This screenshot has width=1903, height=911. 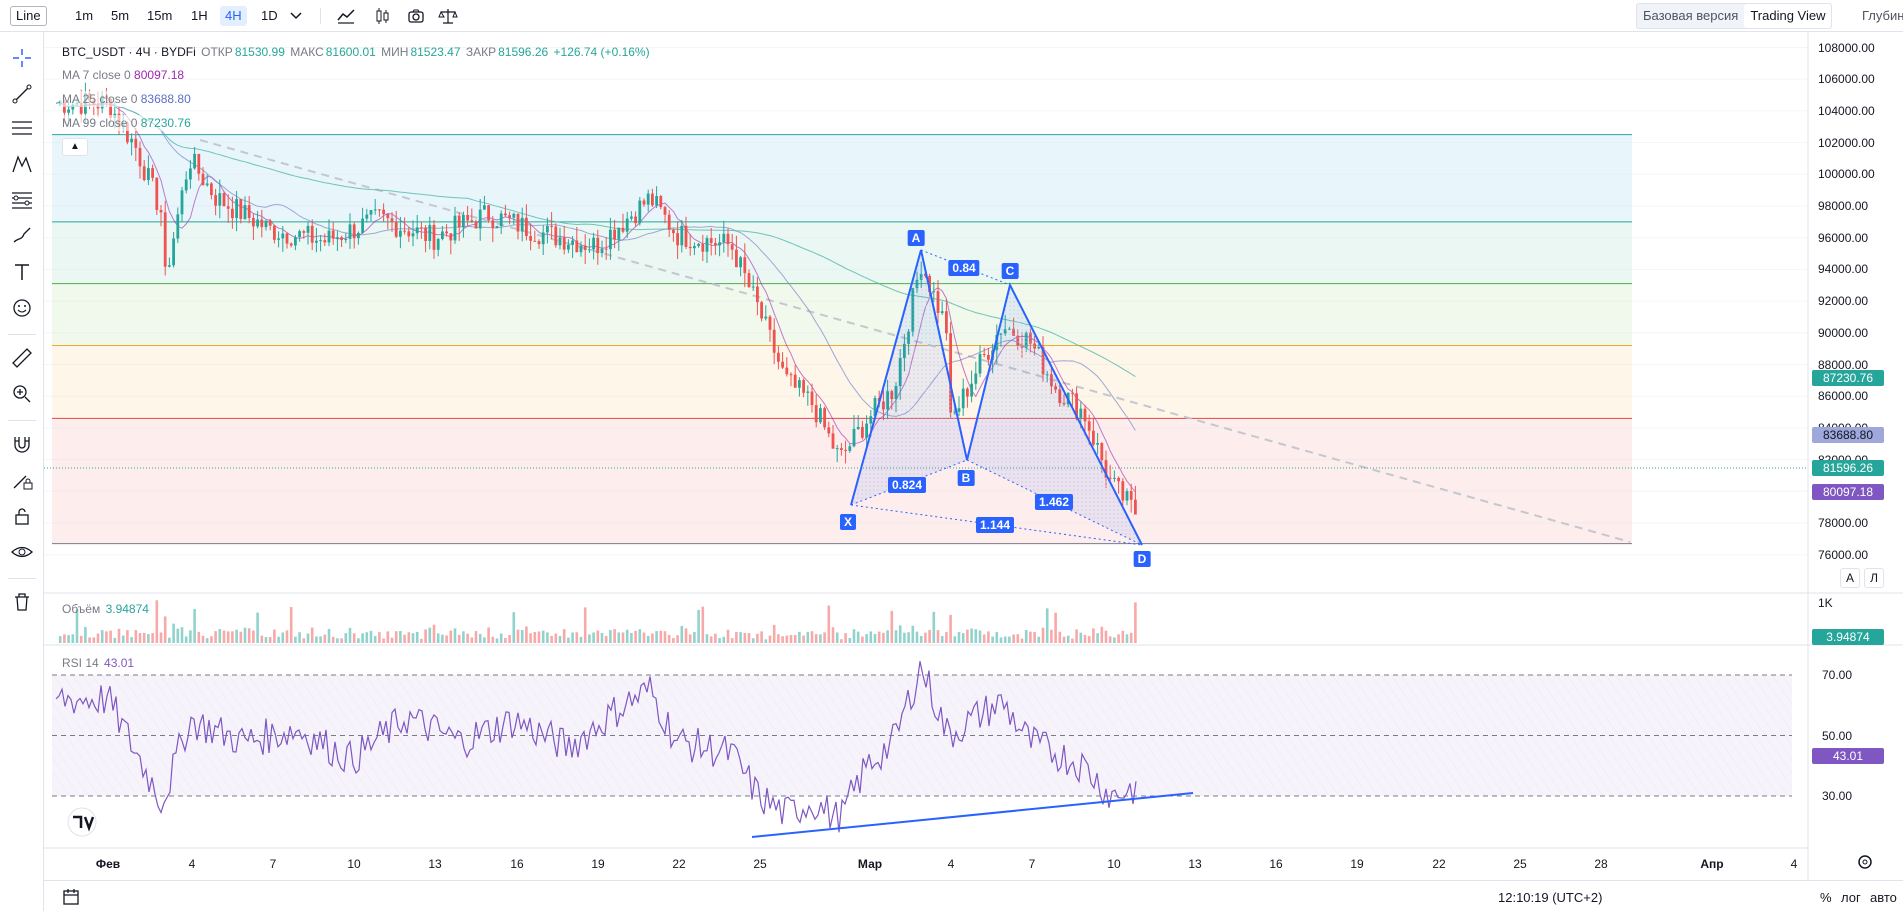 What do you see at coordinates (129, 52) in the screenshot?
I see `symbol-label: BTC_USDT · 4Ч · BYDFi` at bounding box center [129, 52].